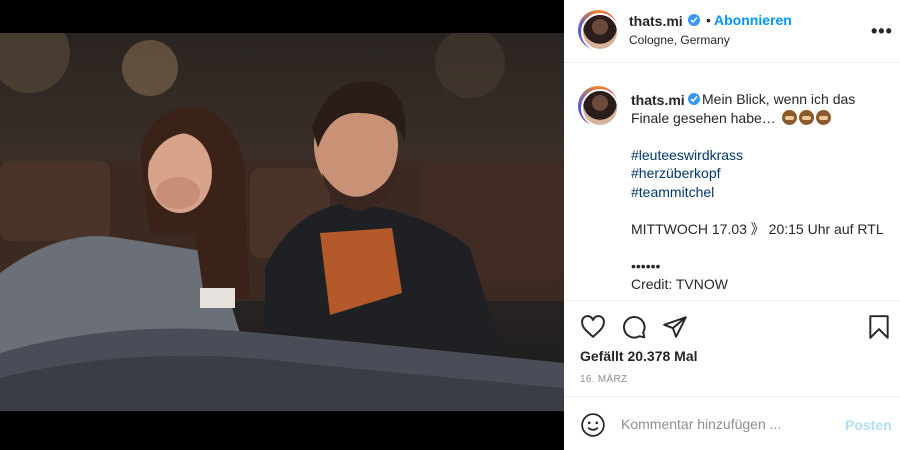 The height and width of the screenshot is (450, 900). What do you see at coordinates (598, 30) in the screenshot?
I see `avatar` at bounding box center [598, 30].